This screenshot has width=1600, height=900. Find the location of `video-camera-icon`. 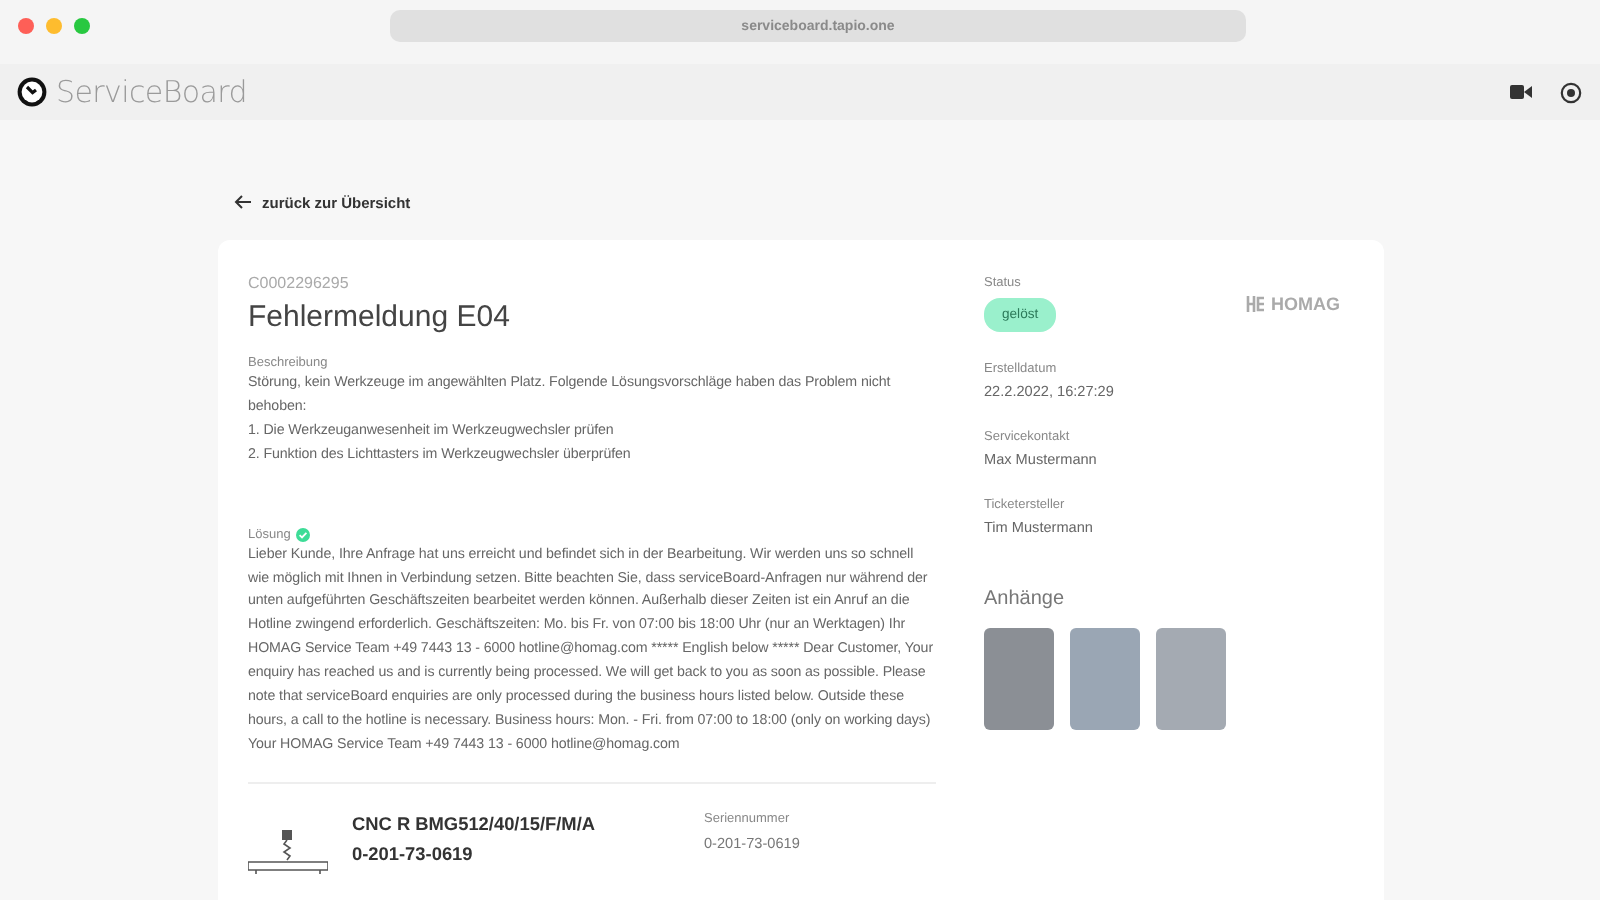

video-camera-icon is located at coordinates (1521, 92).